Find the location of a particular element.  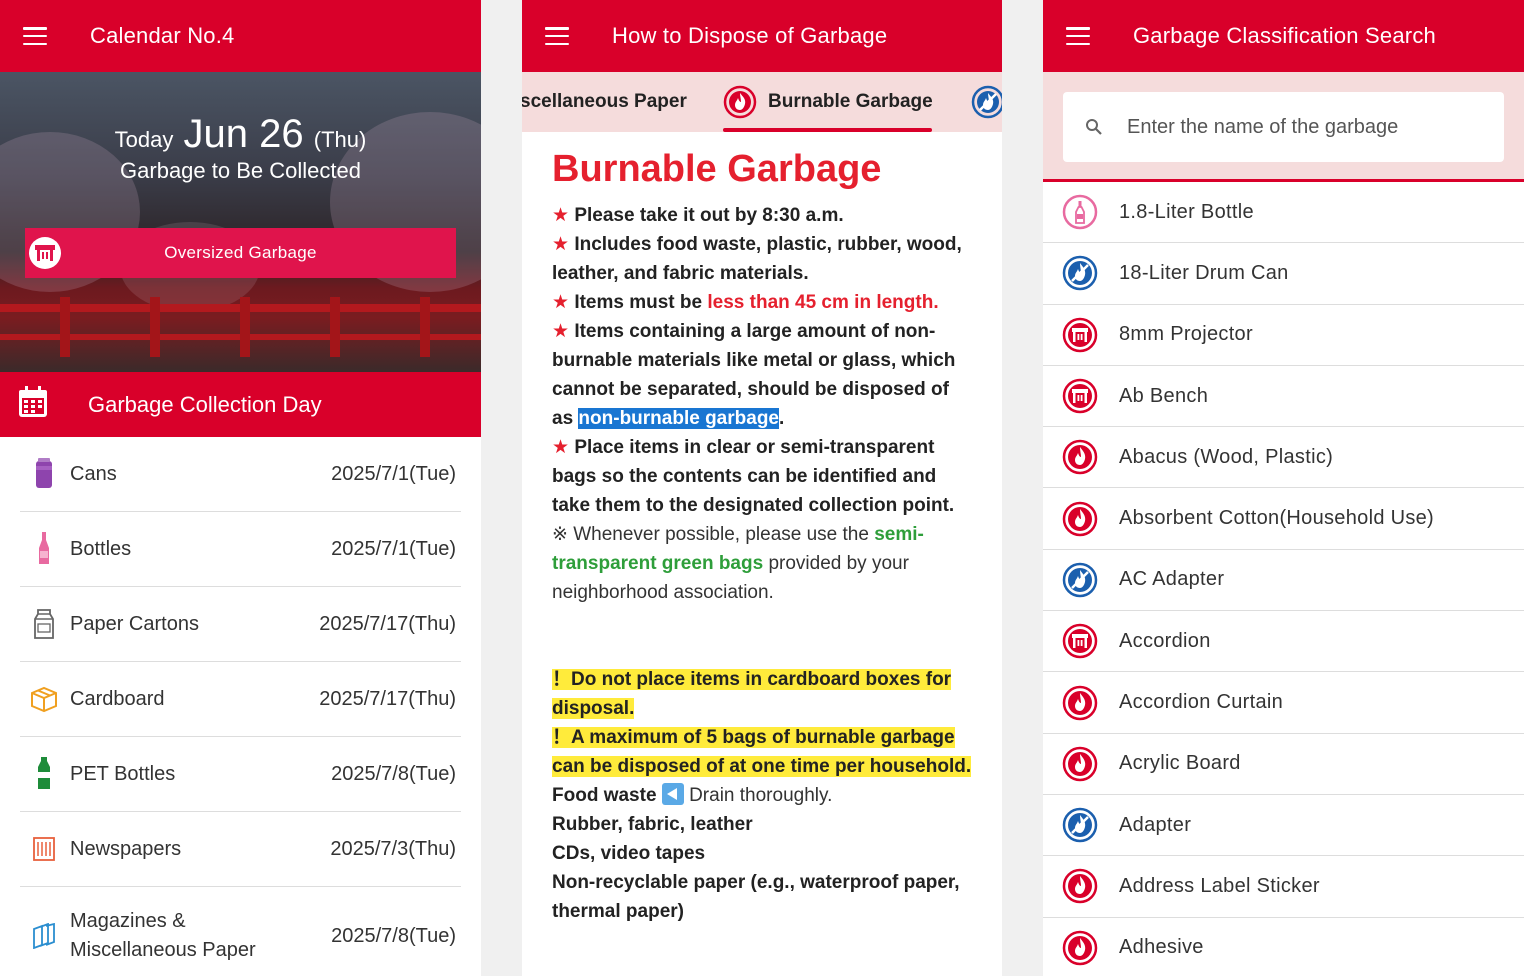

today-label: Today is located at coordinates (144, 139).